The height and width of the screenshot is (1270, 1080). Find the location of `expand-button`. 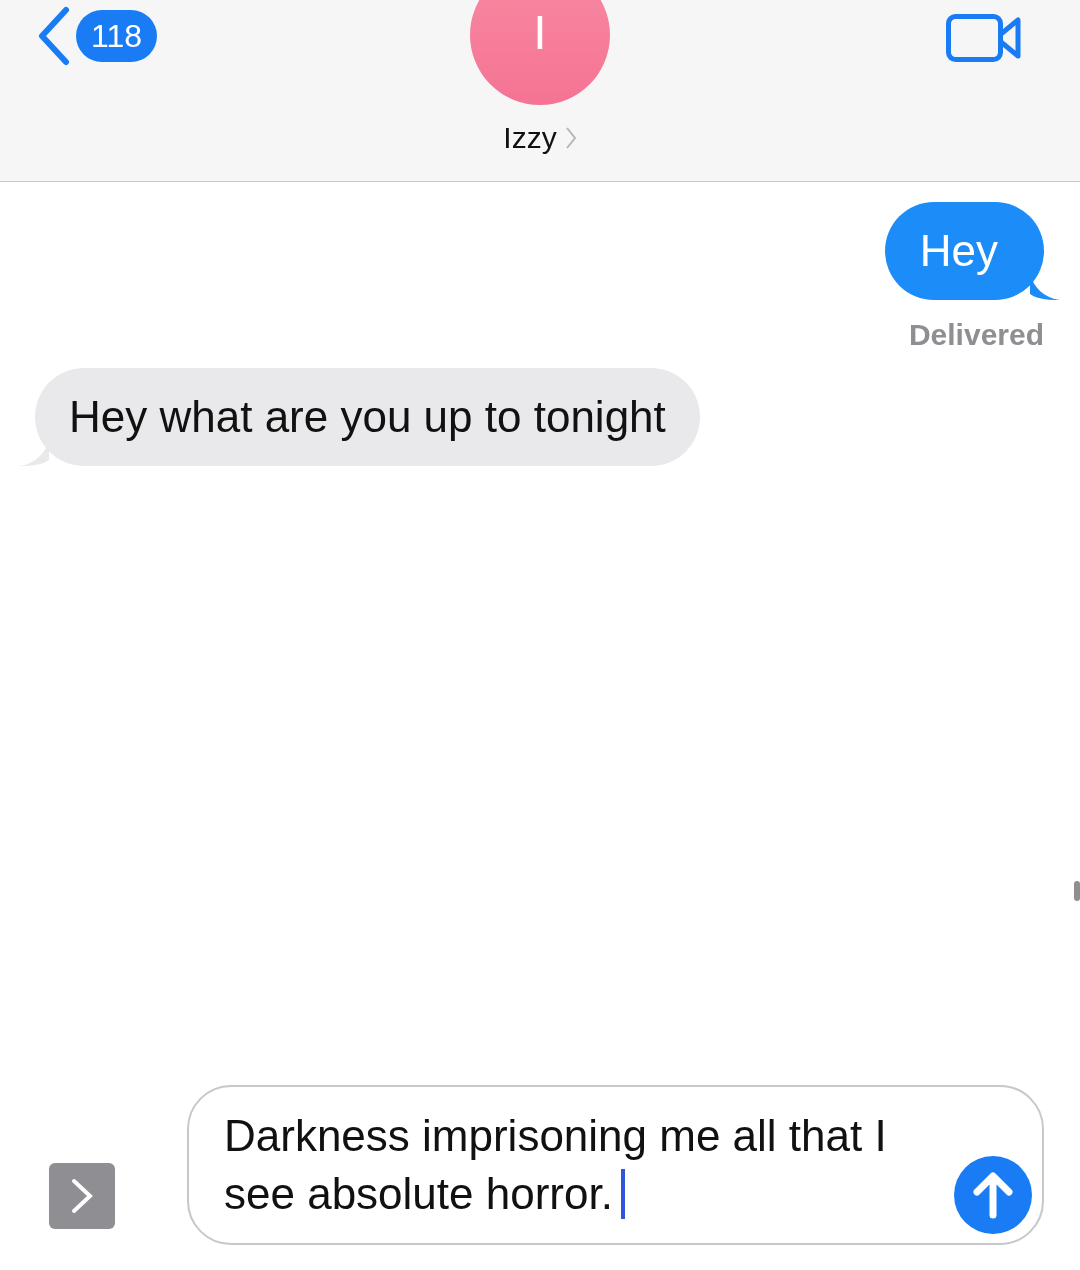

expand-button is located at coordinates (82, 1196).